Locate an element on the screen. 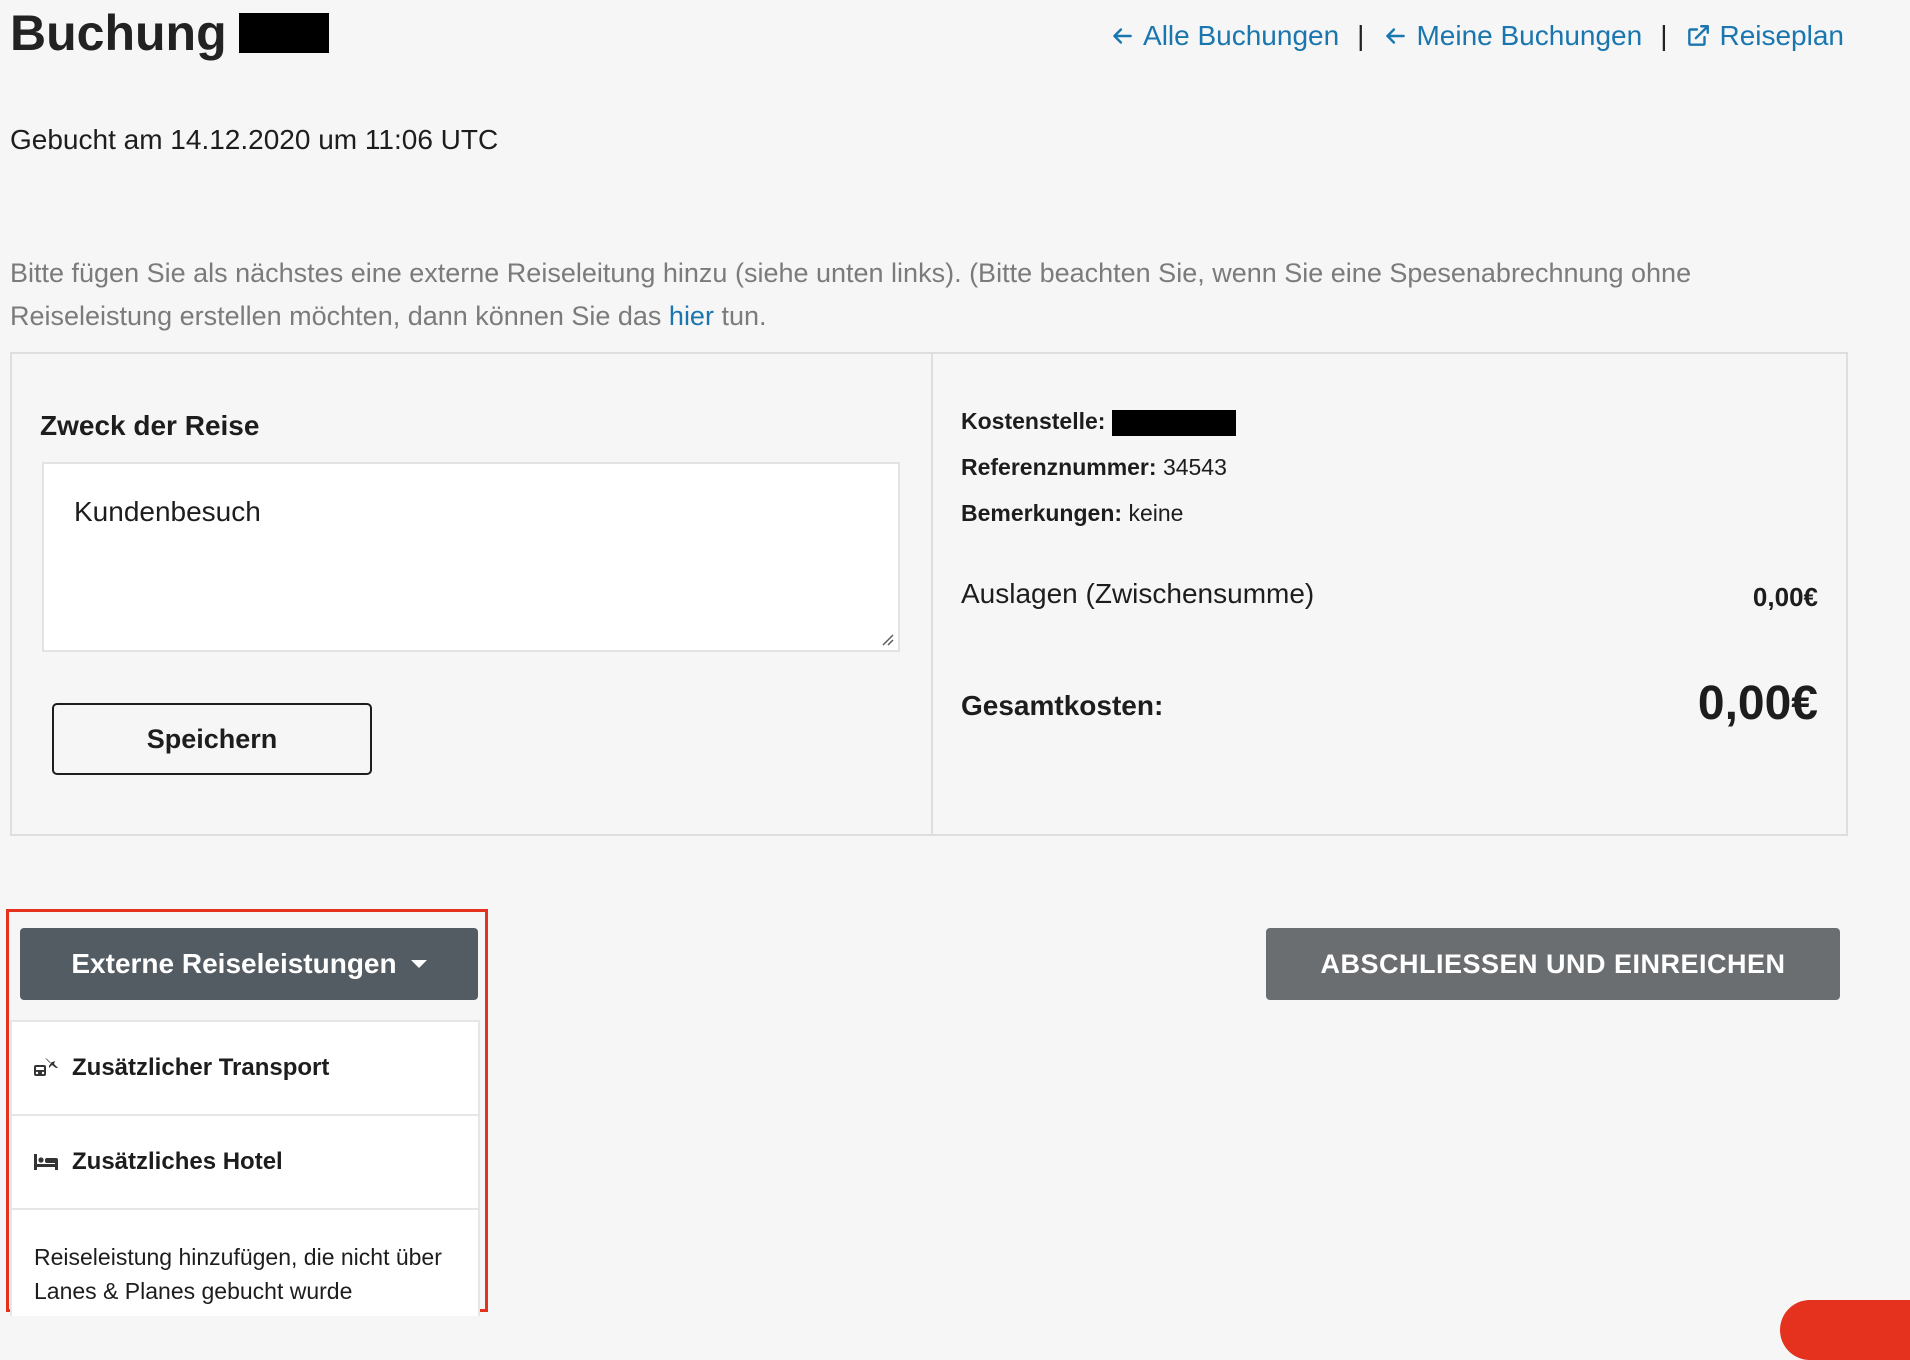 The width and height of the screenshot is (1910, 1360). link-reiseplan-label: Reiseplan is located at coordinates (1781, 35).